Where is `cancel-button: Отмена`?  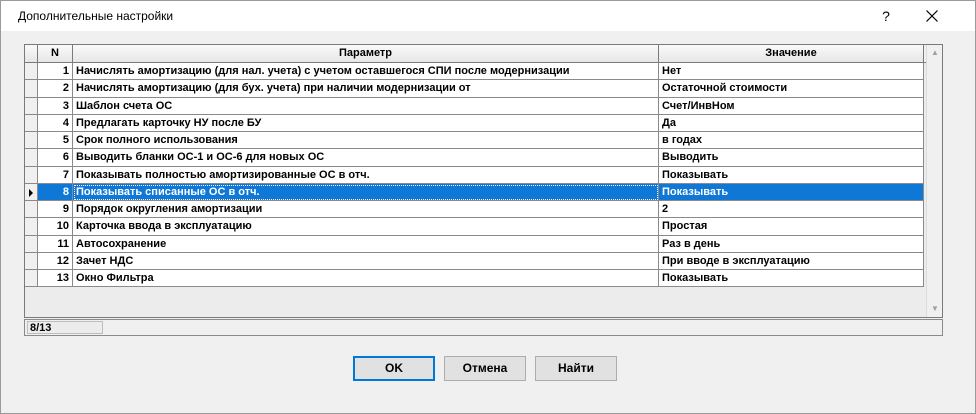
cancel-button: Отмена is located at coordinates (485, 368).